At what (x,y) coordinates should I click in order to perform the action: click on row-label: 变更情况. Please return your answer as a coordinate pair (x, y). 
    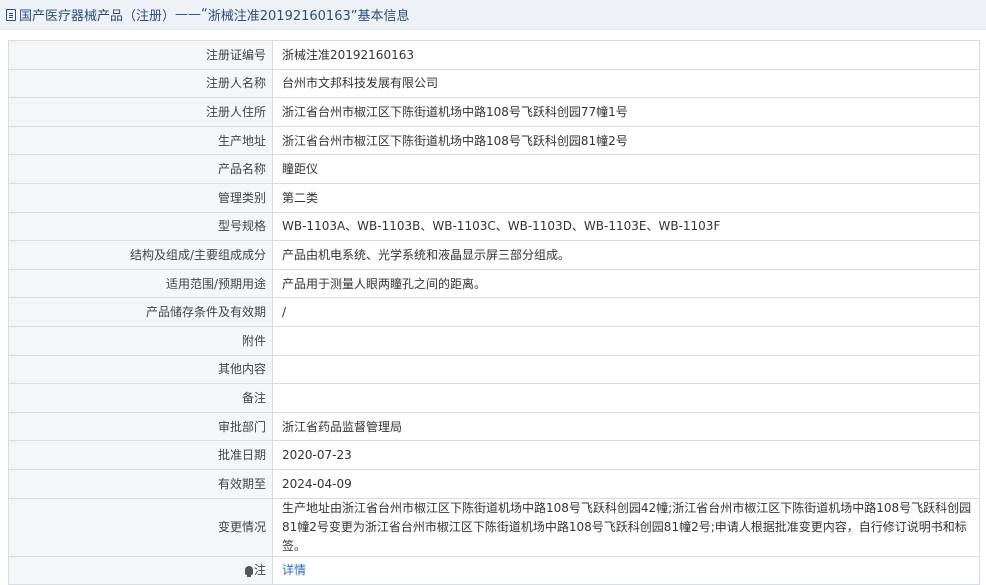
    Looking at the image, I should click on (140, 527).